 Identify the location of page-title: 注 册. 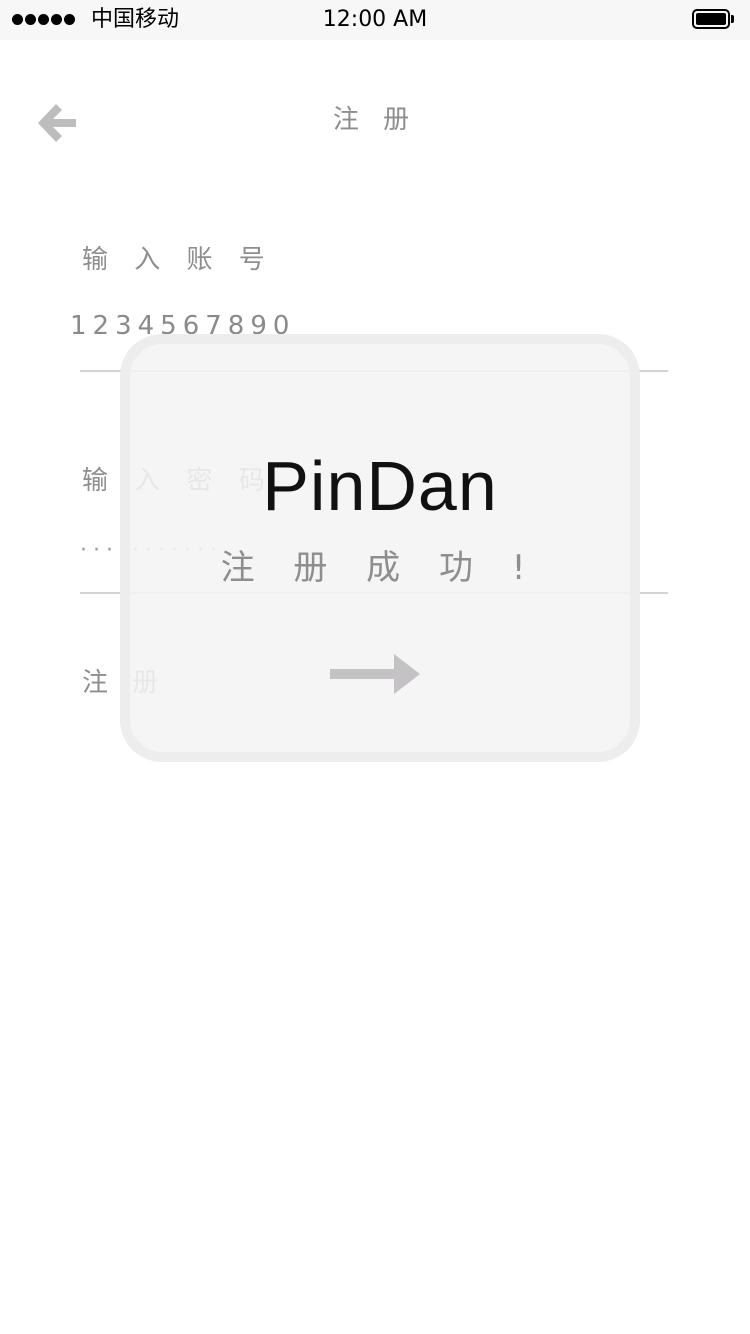
(375, 120).